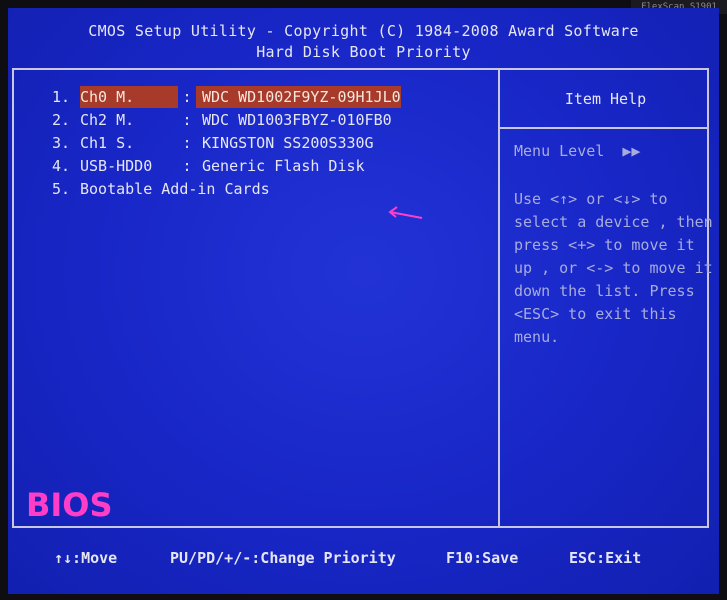  I want to click on help-line: select a device , then, so click(613, 222).